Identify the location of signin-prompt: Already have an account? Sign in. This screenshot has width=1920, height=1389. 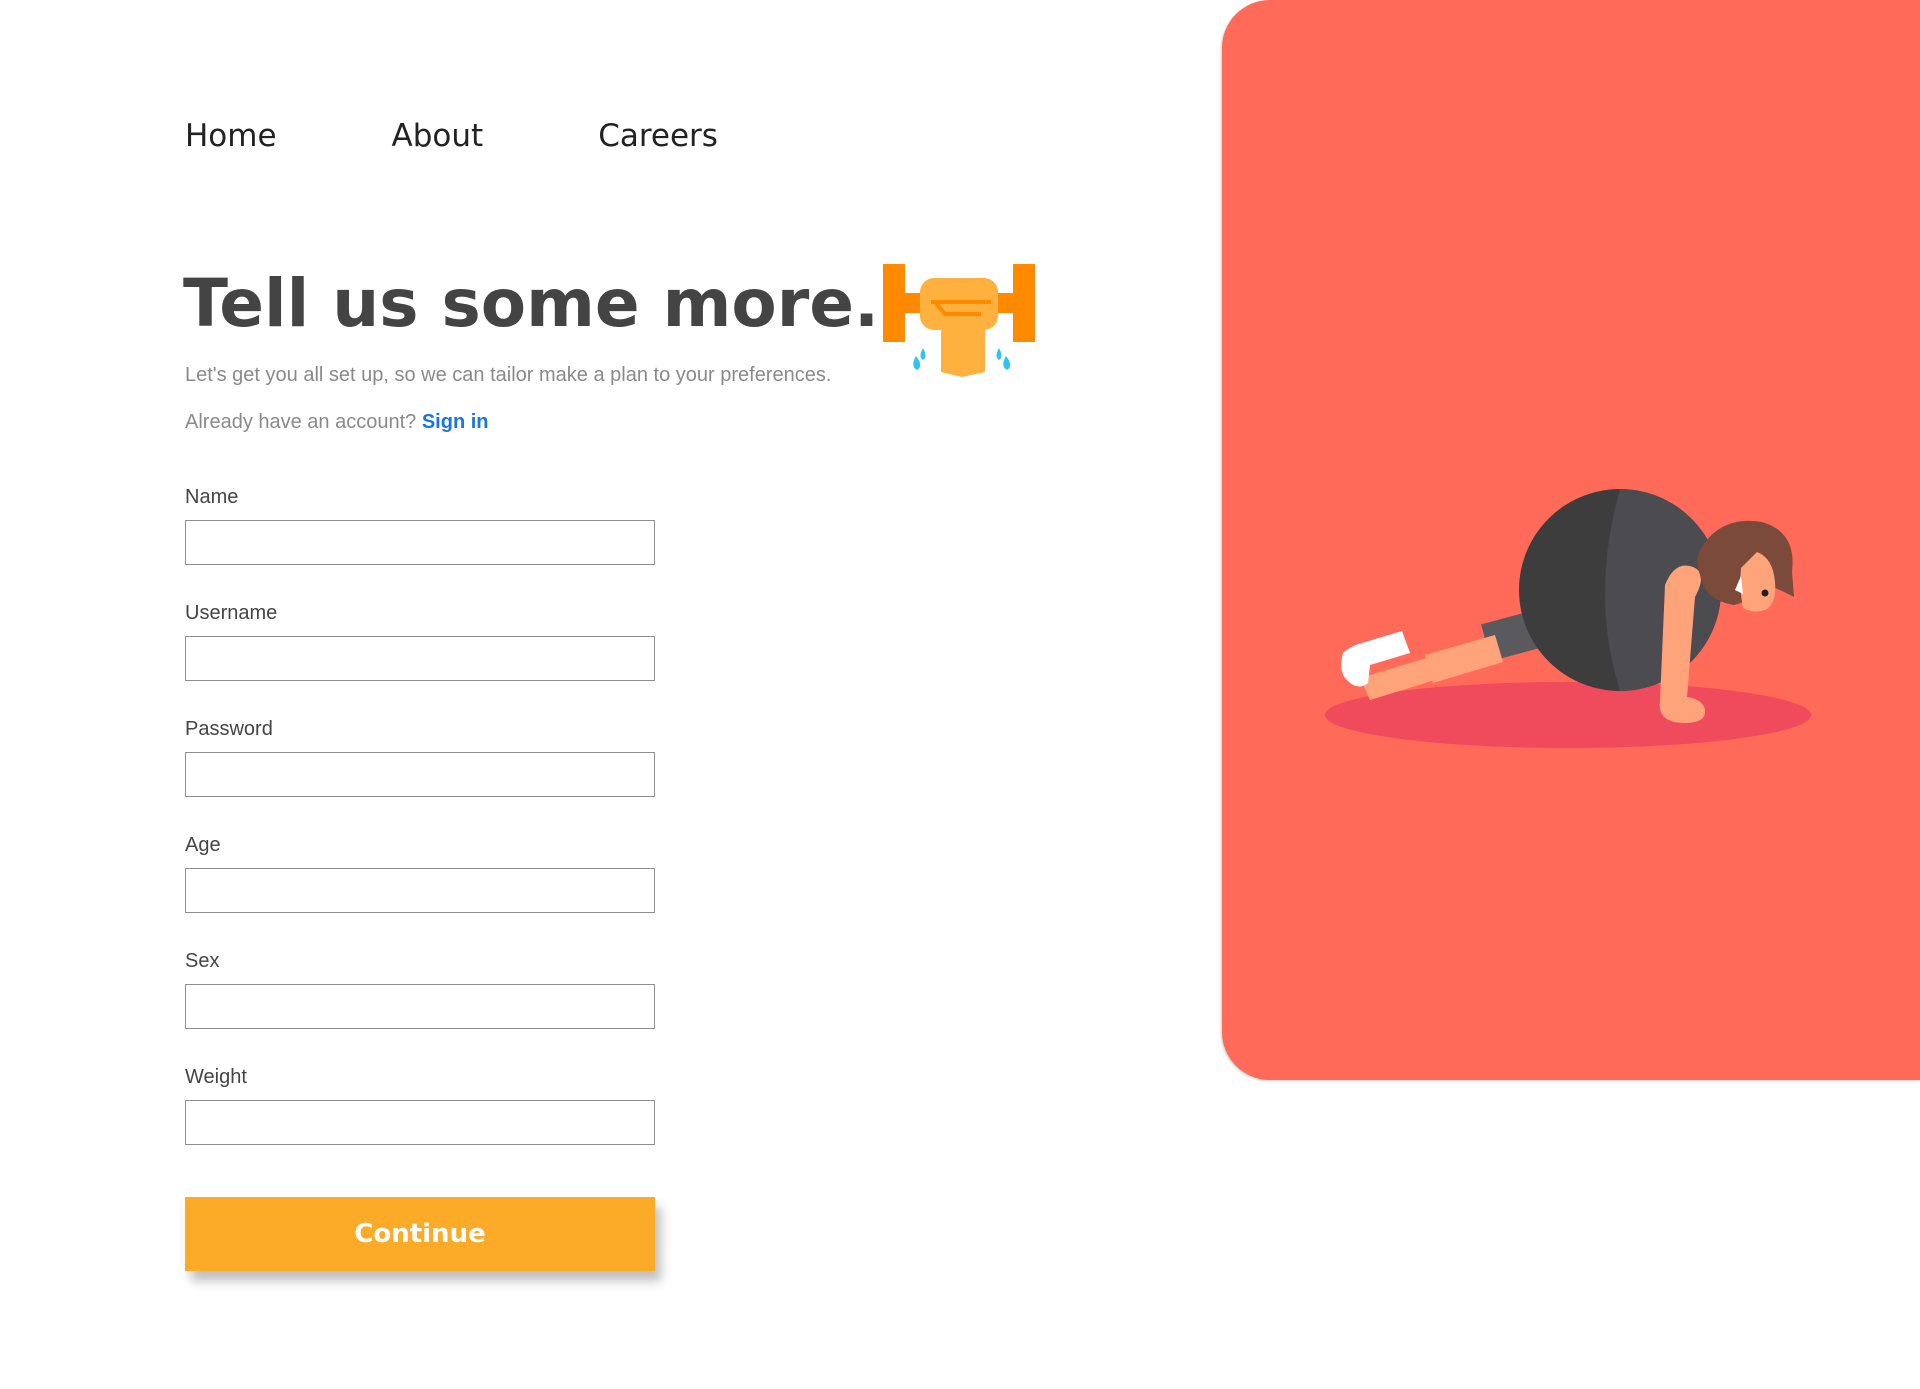
(337, 422).